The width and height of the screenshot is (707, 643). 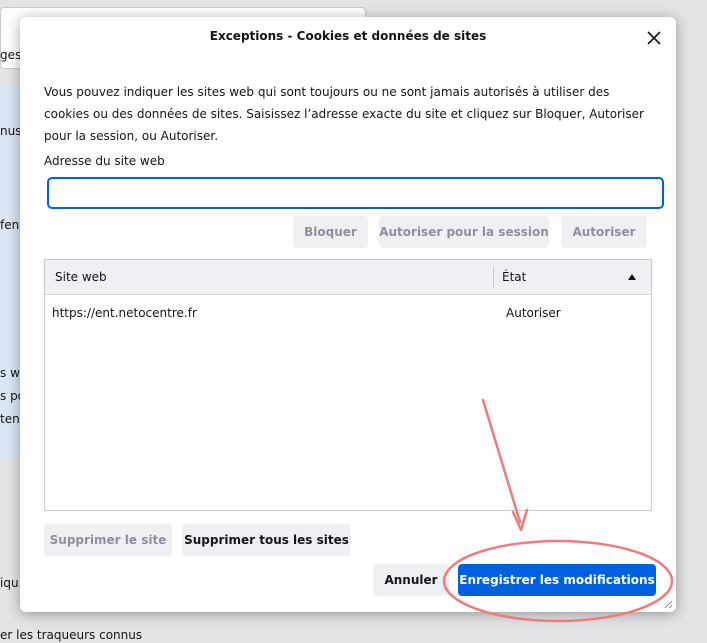 What do you see at coordinates (514, 277) in the screenshot?
I see `column-header-status: État` at bounding box center [514, 277].